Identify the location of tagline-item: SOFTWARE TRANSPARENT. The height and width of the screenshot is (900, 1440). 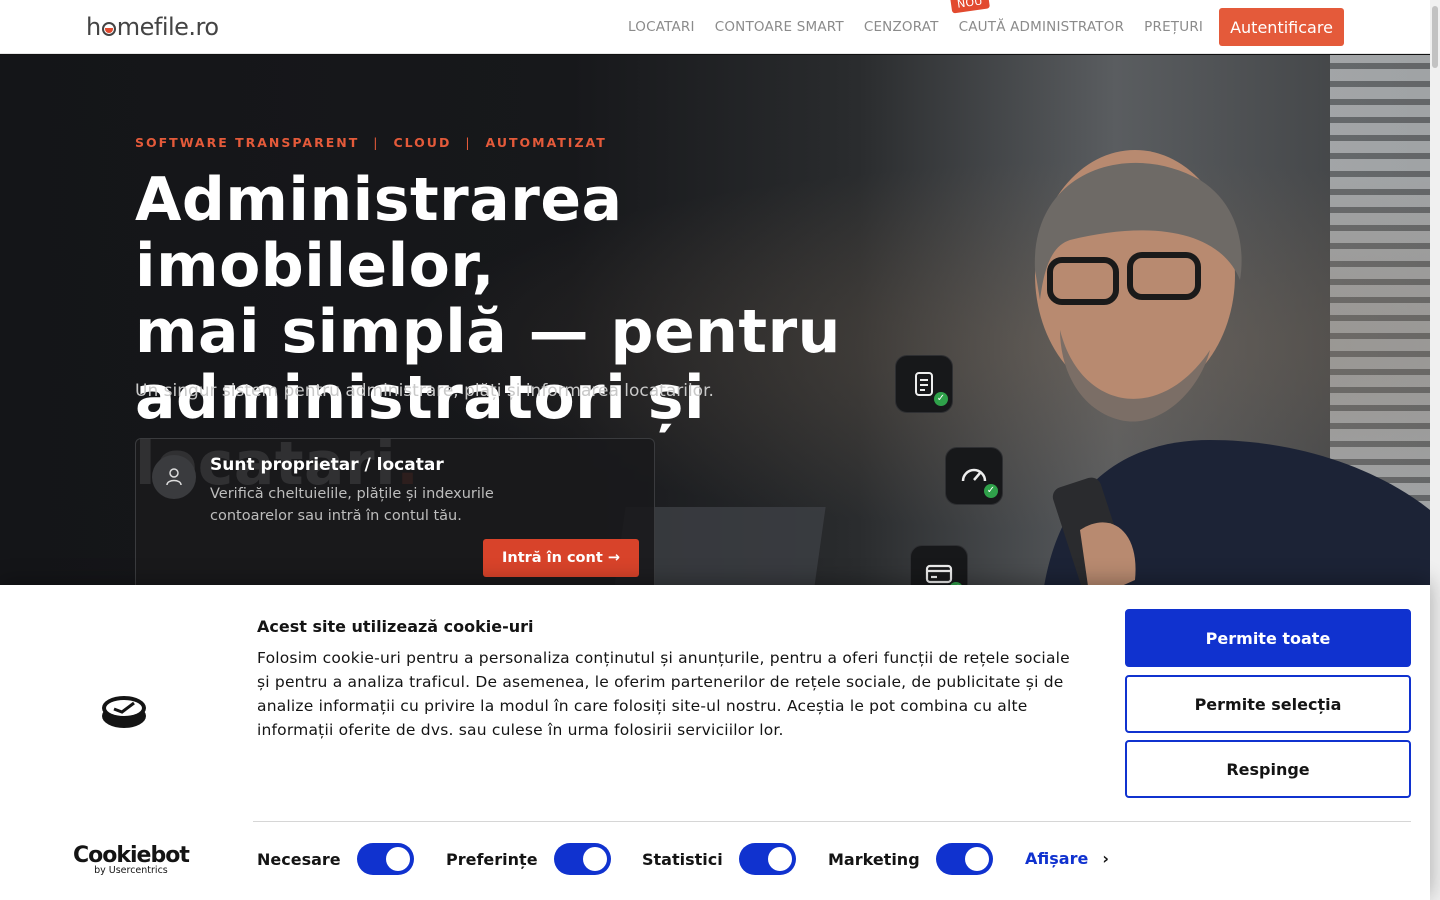
(247, 142).